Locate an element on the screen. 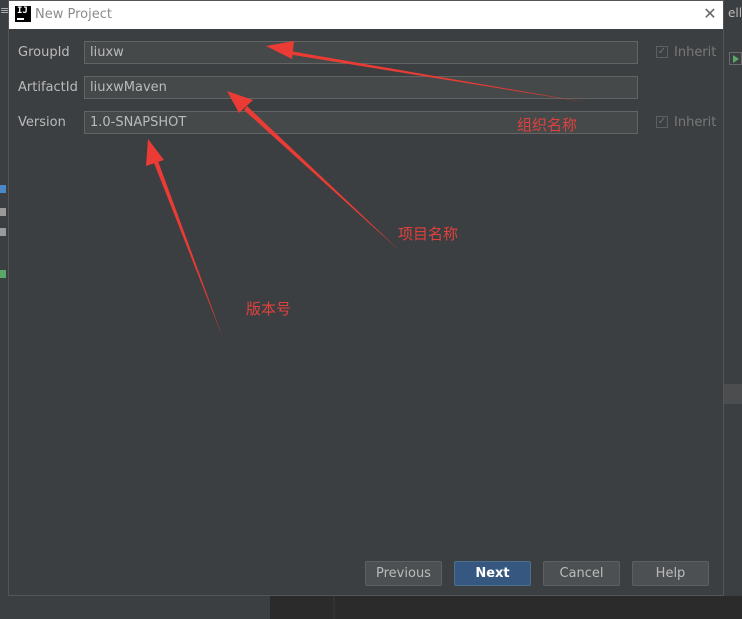  ide-right-stripe is located at coordinates (733, 394).